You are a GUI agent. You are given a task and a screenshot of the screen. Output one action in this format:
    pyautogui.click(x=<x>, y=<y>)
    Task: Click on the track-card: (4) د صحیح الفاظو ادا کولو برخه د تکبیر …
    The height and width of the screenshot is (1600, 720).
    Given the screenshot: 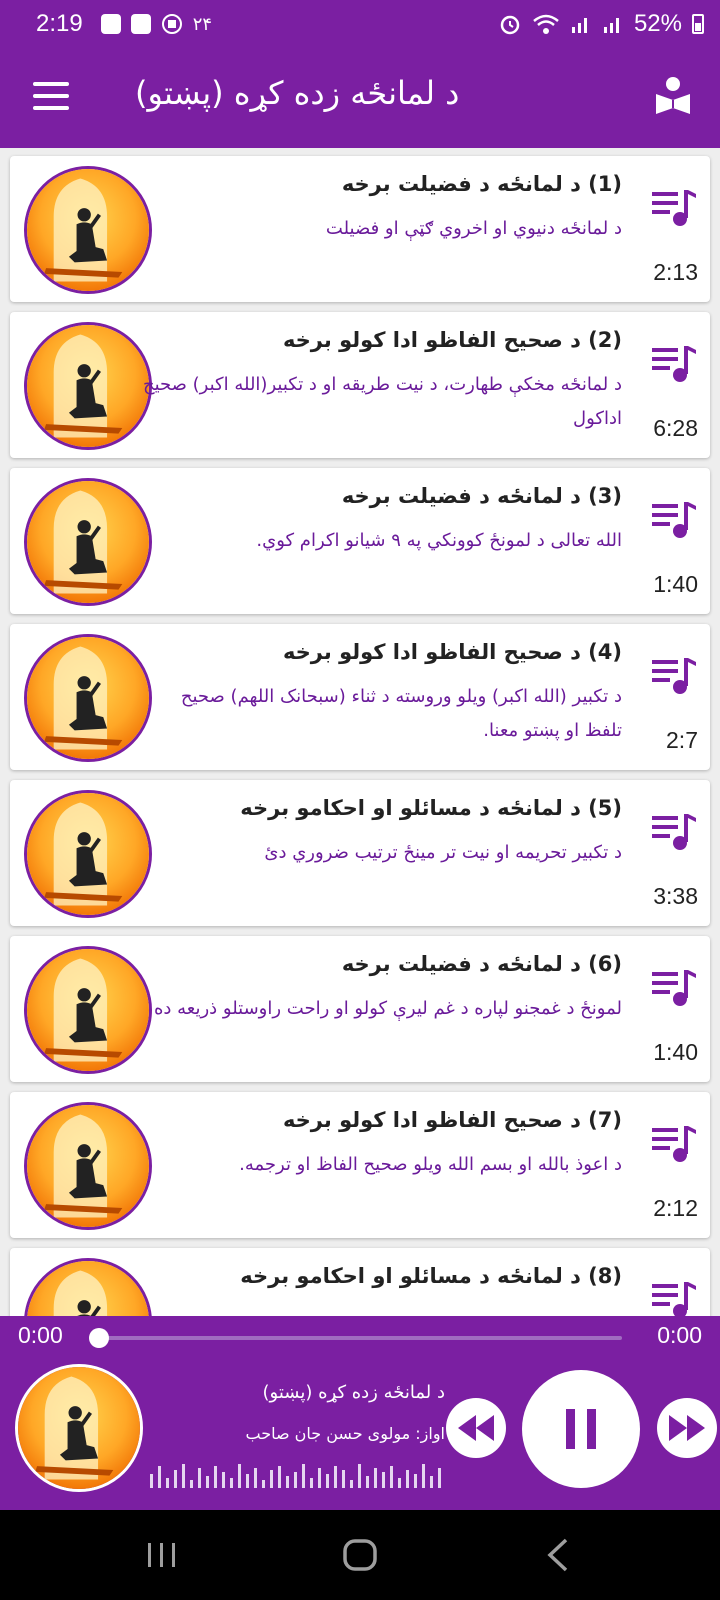 What is the action you would take?
    pyautogui.click(x=360, y=697)
    